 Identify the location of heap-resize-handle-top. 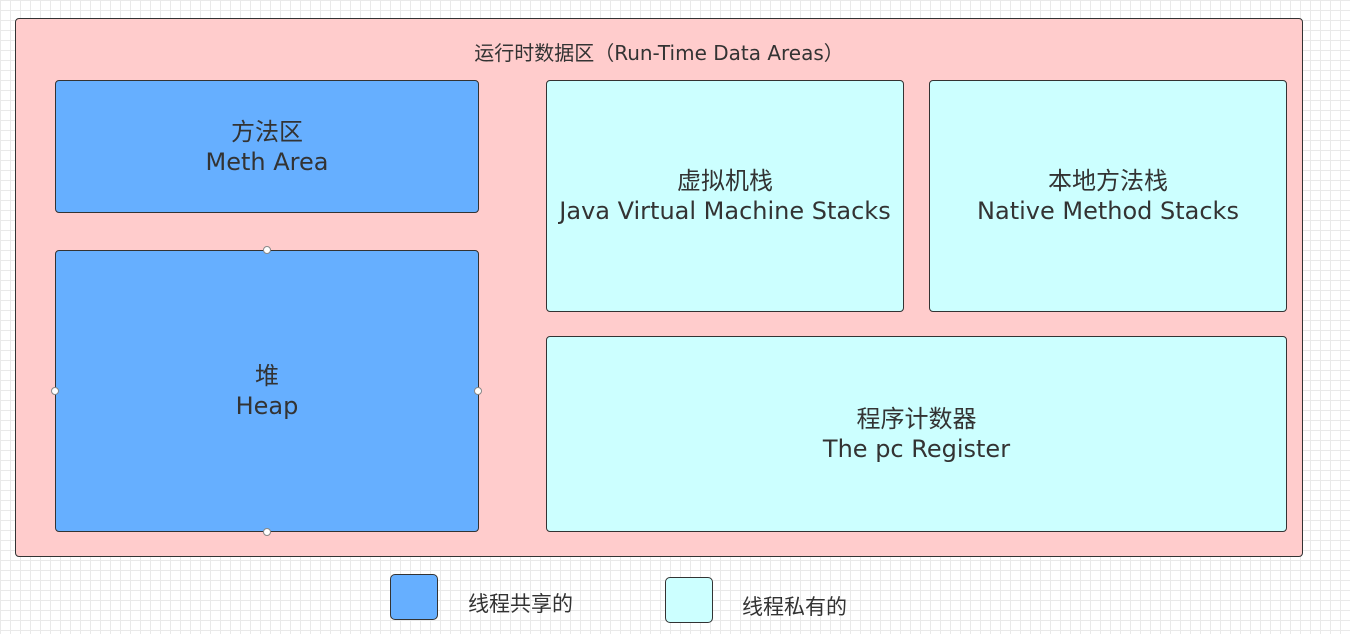
(267, 250).